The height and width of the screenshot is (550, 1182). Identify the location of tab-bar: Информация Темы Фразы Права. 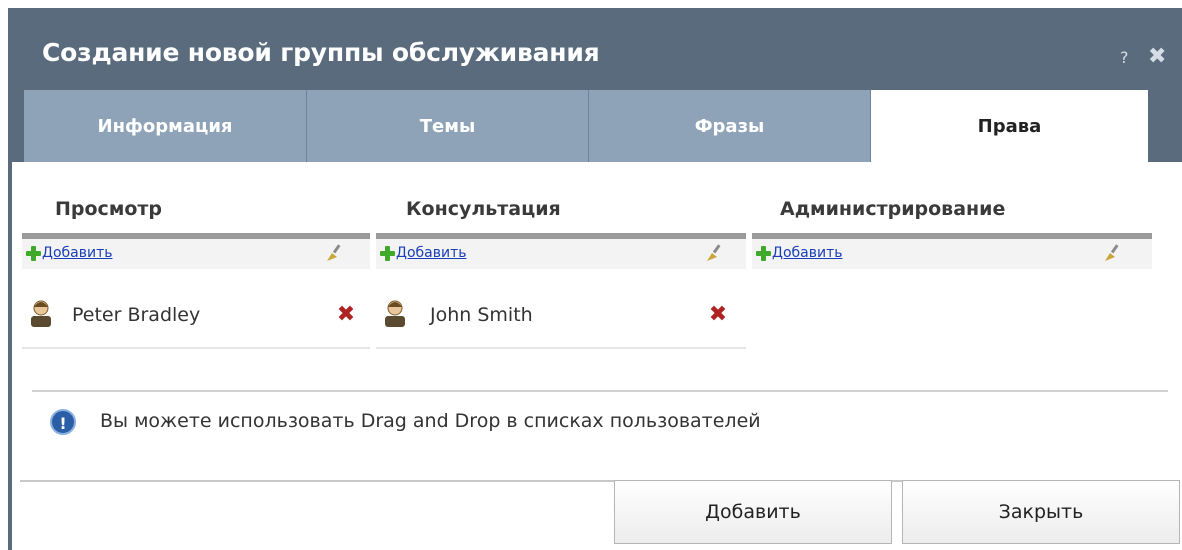
(586, 126).